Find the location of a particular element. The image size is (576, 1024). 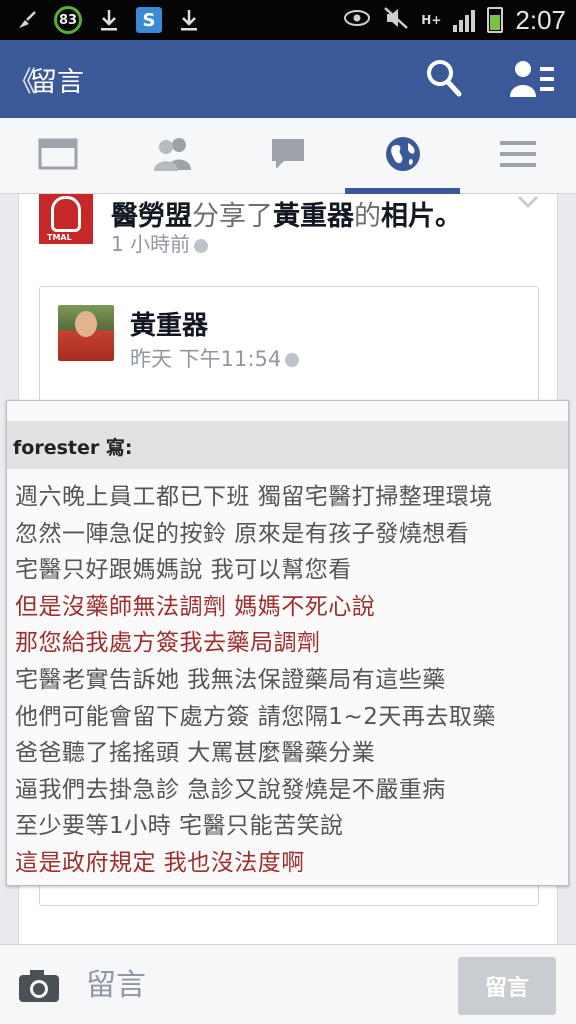

tab-notifications is located at coordinates (402, 156).